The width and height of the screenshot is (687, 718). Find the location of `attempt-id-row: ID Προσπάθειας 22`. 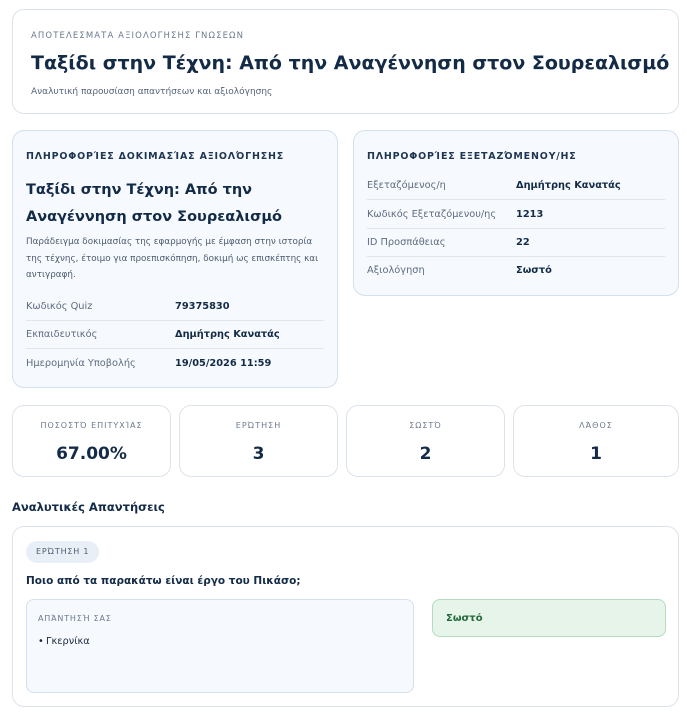

attempt-id-row: ID Προσπάθειας 22 is located at coordinates (516, 243).